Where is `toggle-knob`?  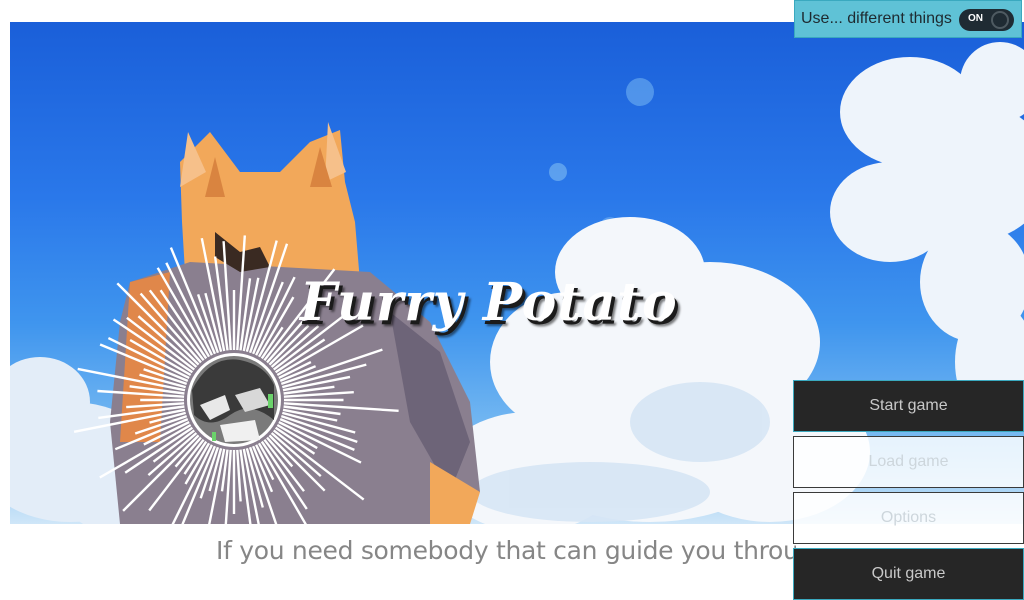 toggle-knob is located at coordinates (1000, 20).